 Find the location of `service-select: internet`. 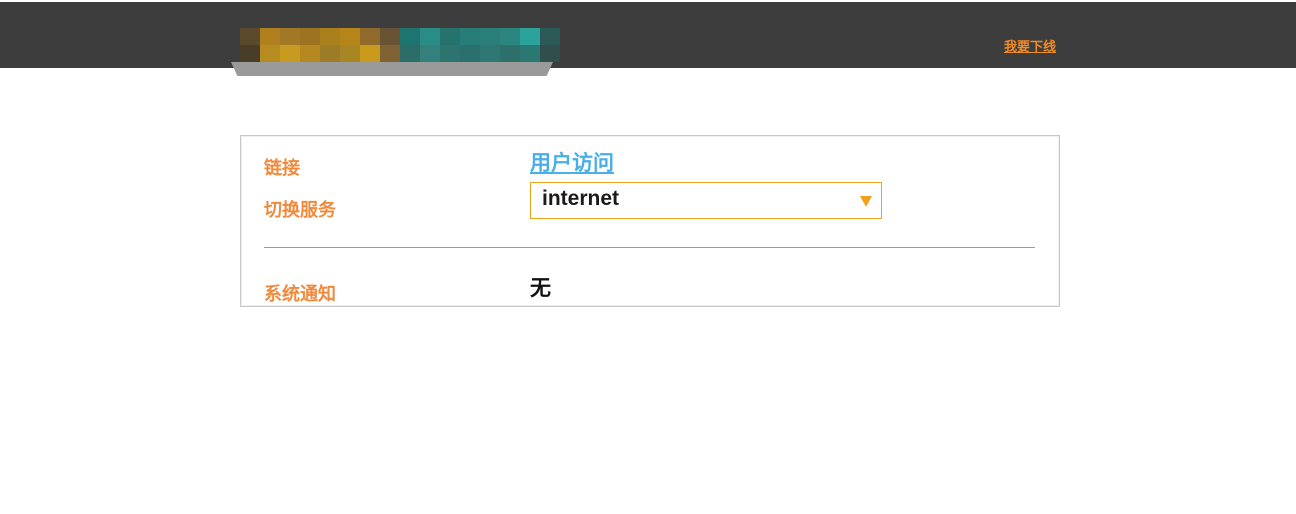

service-select: internet is located at coordinates (706, 200).